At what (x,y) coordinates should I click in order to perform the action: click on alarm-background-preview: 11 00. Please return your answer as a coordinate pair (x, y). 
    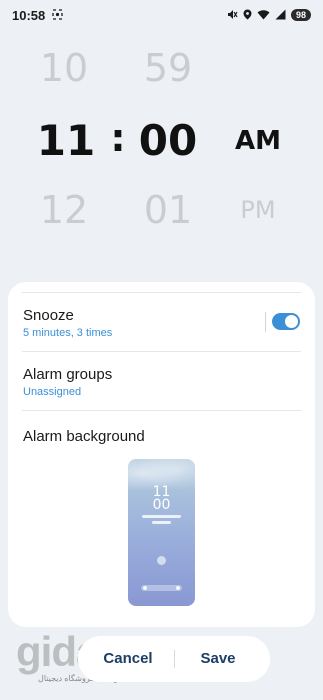
    Looking at the image, I should click on (161, 532).